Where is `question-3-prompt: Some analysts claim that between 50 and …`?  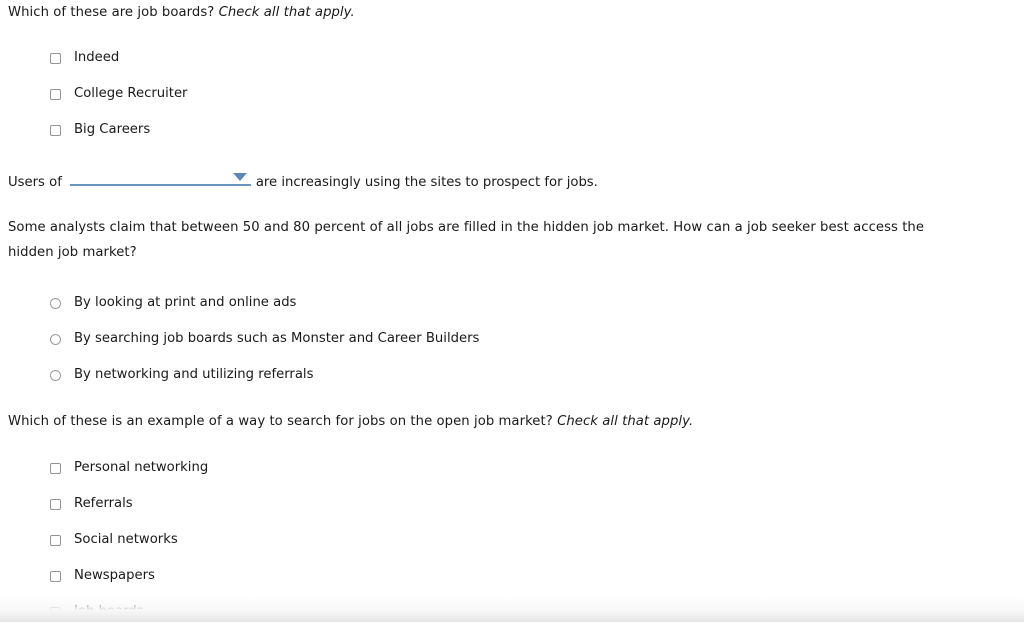
question-3-prompt: Some analysts claim that between 50 and … is located at coordinates (512, 240).